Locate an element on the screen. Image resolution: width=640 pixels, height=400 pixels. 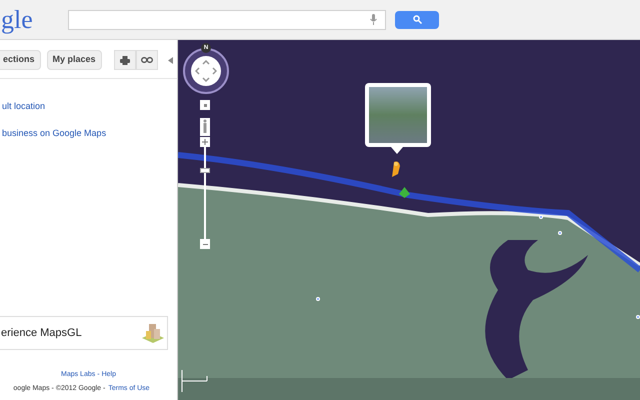
direction-arrows-icon is located at coordinates (206, 71).